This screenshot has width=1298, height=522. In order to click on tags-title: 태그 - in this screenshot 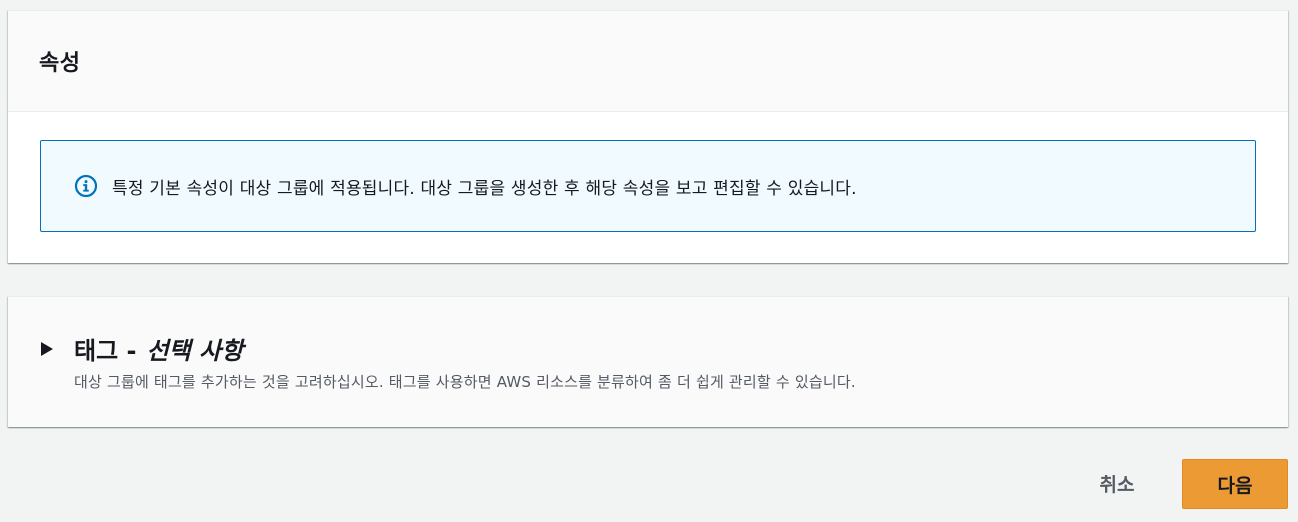, I will do `click(105, 348)`.